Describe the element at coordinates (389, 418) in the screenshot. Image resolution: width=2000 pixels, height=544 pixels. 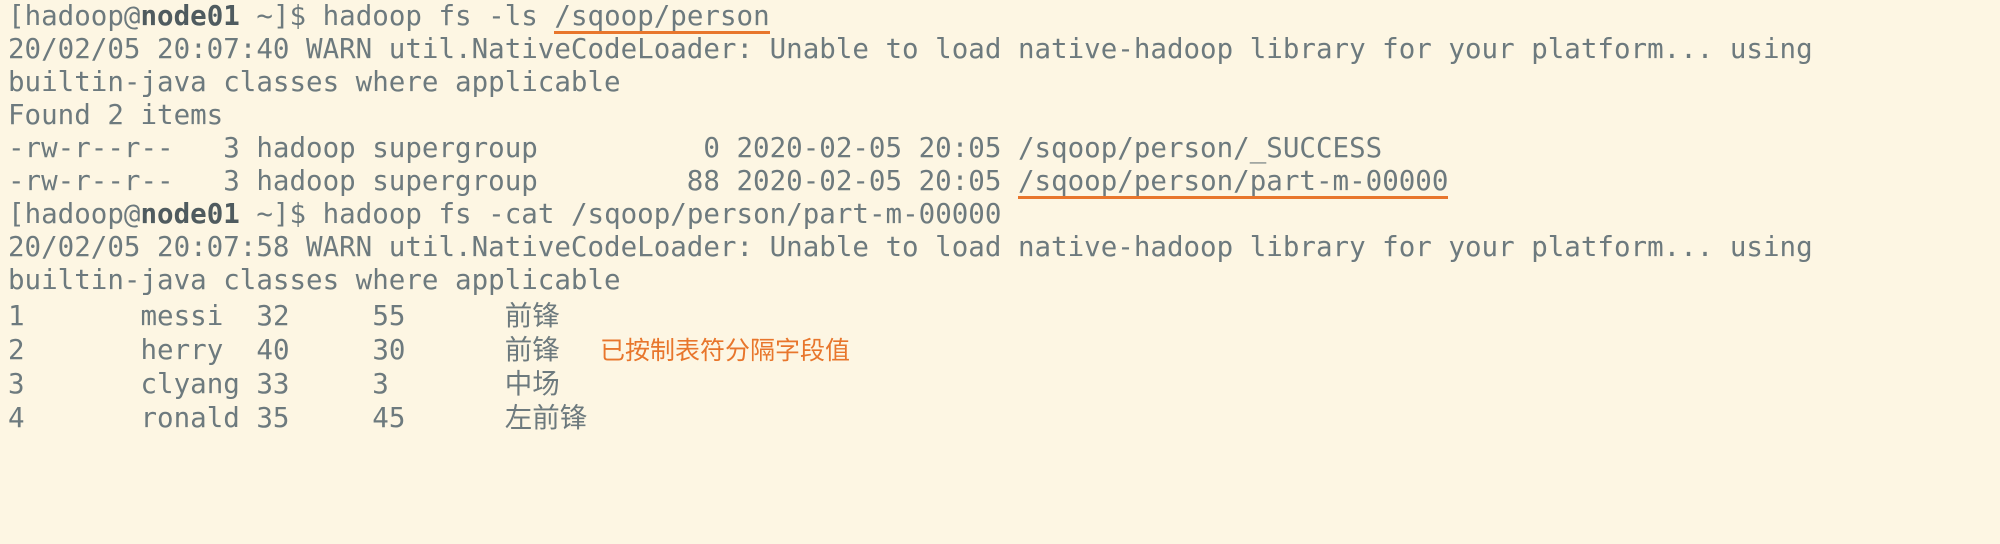
I see `row-num: 45` at that location.